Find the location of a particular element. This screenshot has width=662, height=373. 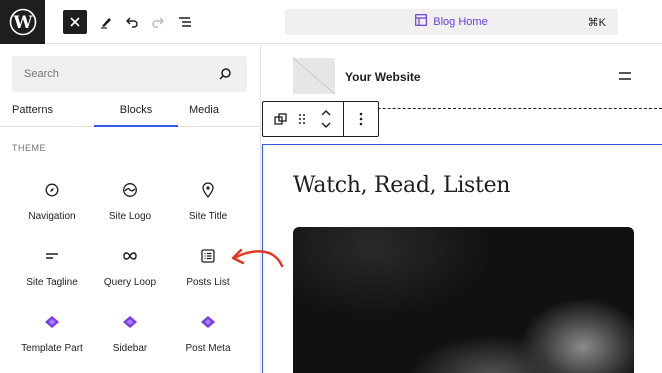

block-label: Post Meta is located at coordinates (208, 348).